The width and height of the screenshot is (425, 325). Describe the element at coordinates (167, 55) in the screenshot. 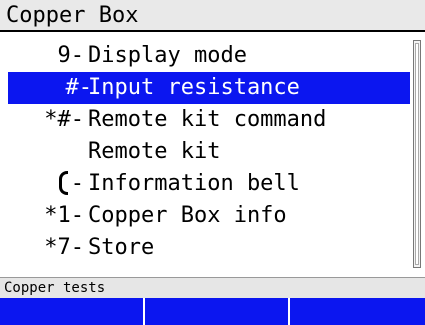

I see `menu-item-label: Display mode` at that location.